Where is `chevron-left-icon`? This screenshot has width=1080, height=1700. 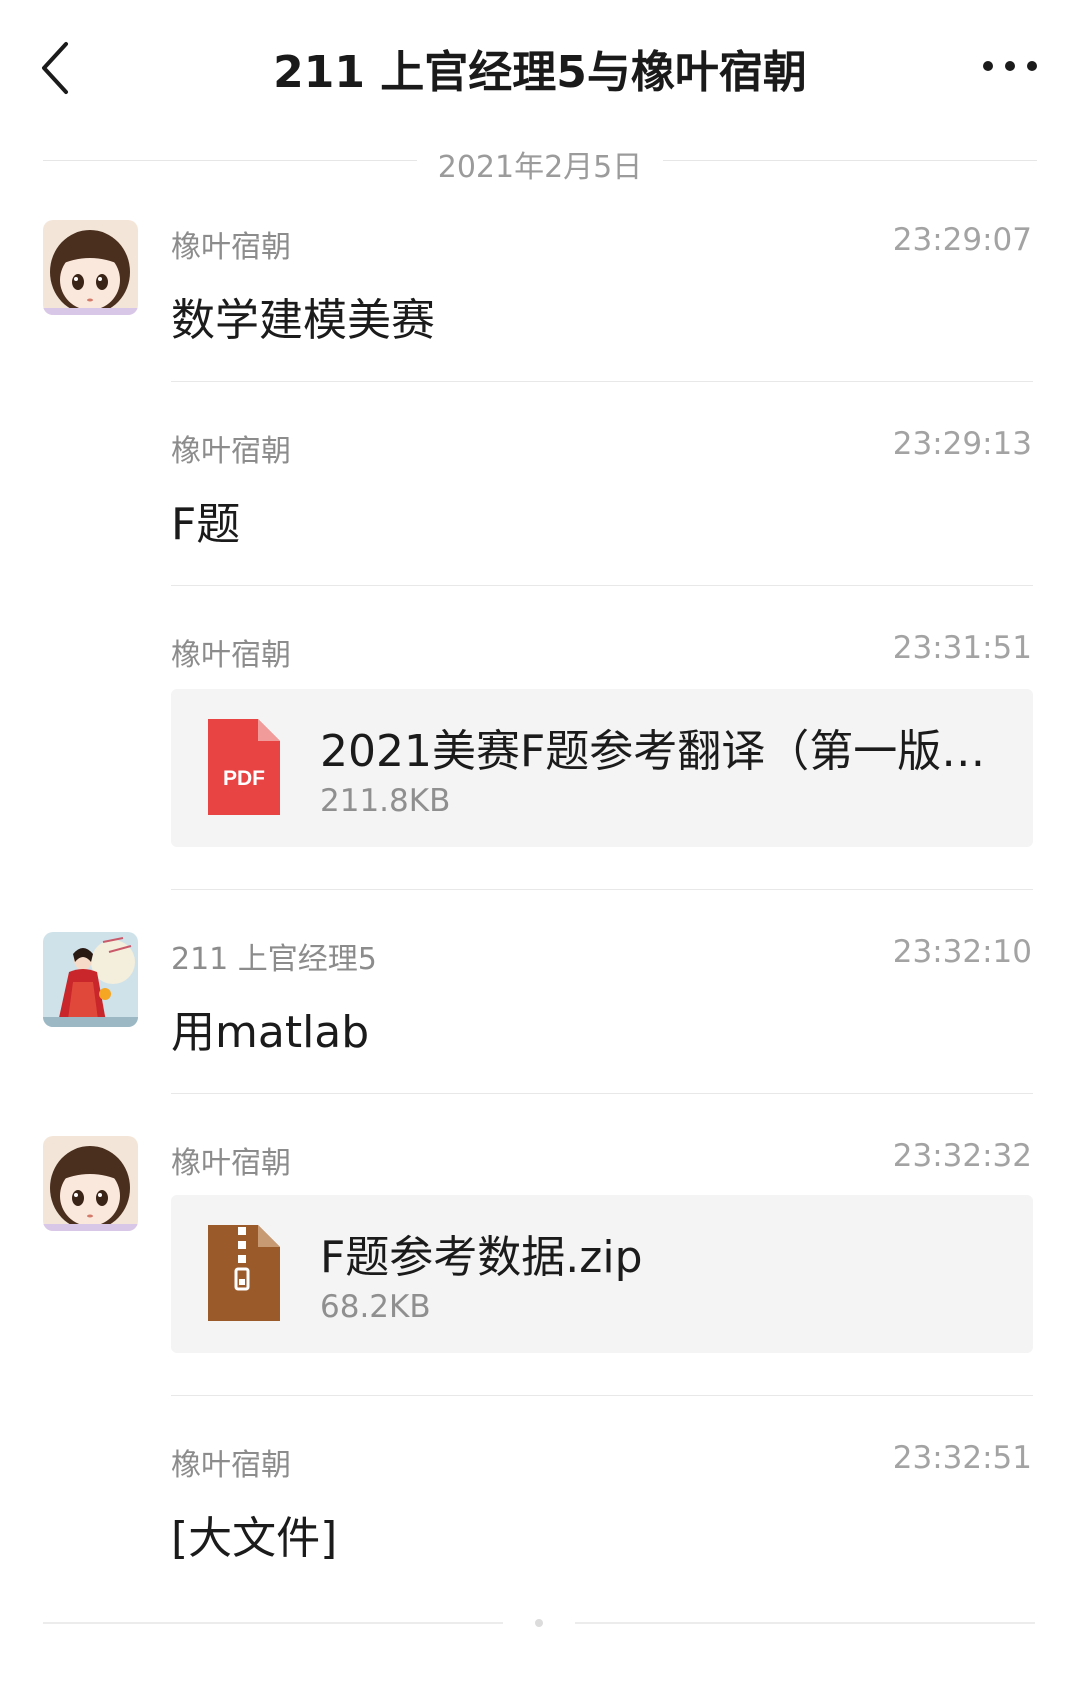
chevron-left-icon is located at coordinates (56, 68).